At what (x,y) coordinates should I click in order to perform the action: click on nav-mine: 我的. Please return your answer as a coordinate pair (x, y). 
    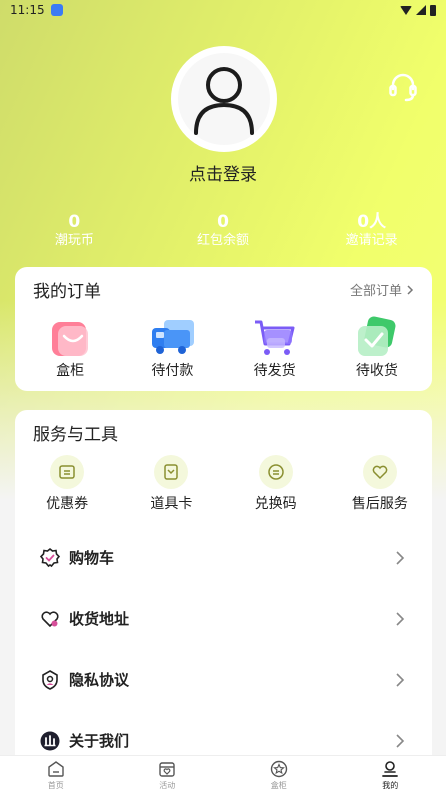
    Looking at the image, I should click on (390, 775).